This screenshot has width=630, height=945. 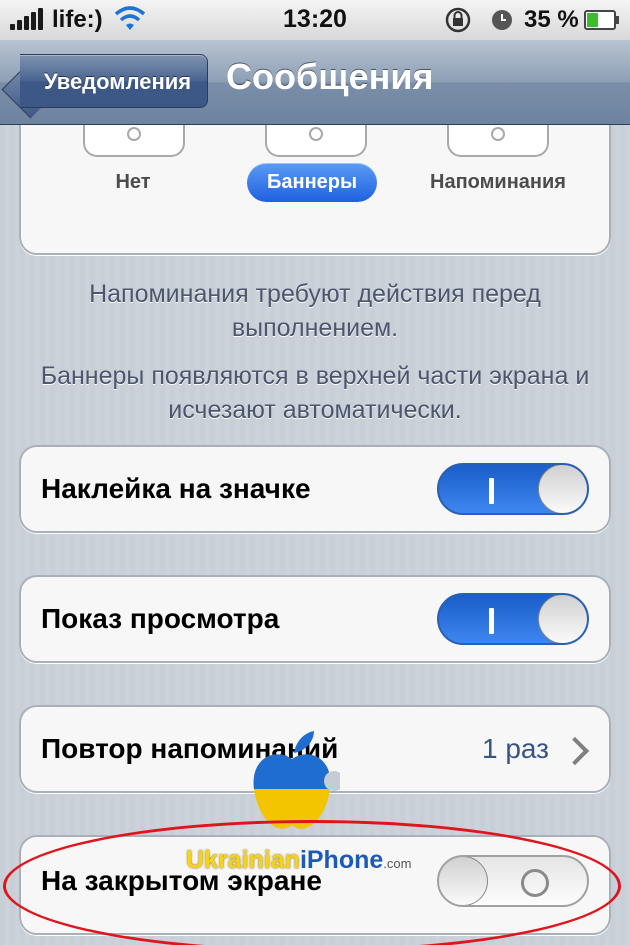 I want to click on watermark-iphone: iPhone, so click(x=341, y=860).